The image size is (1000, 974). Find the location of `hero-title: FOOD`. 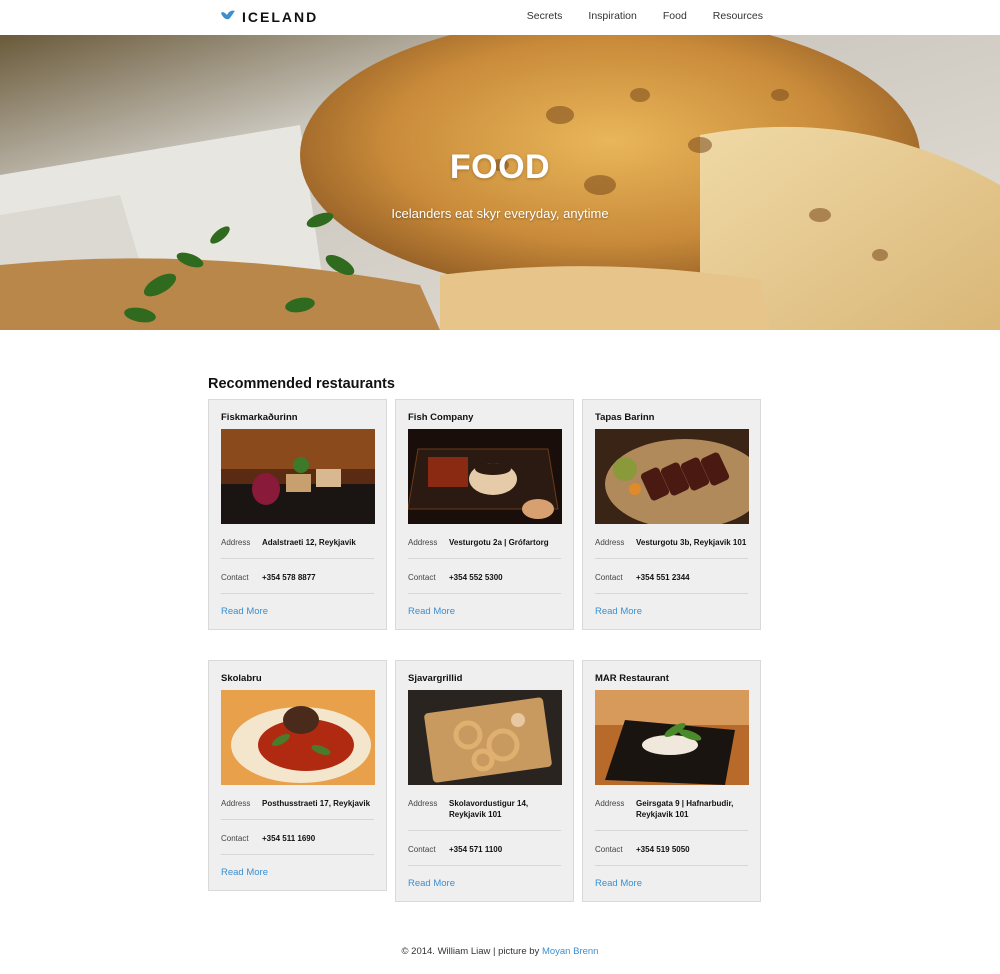

hero-title: FOOD is located at coordinates (500, 167).